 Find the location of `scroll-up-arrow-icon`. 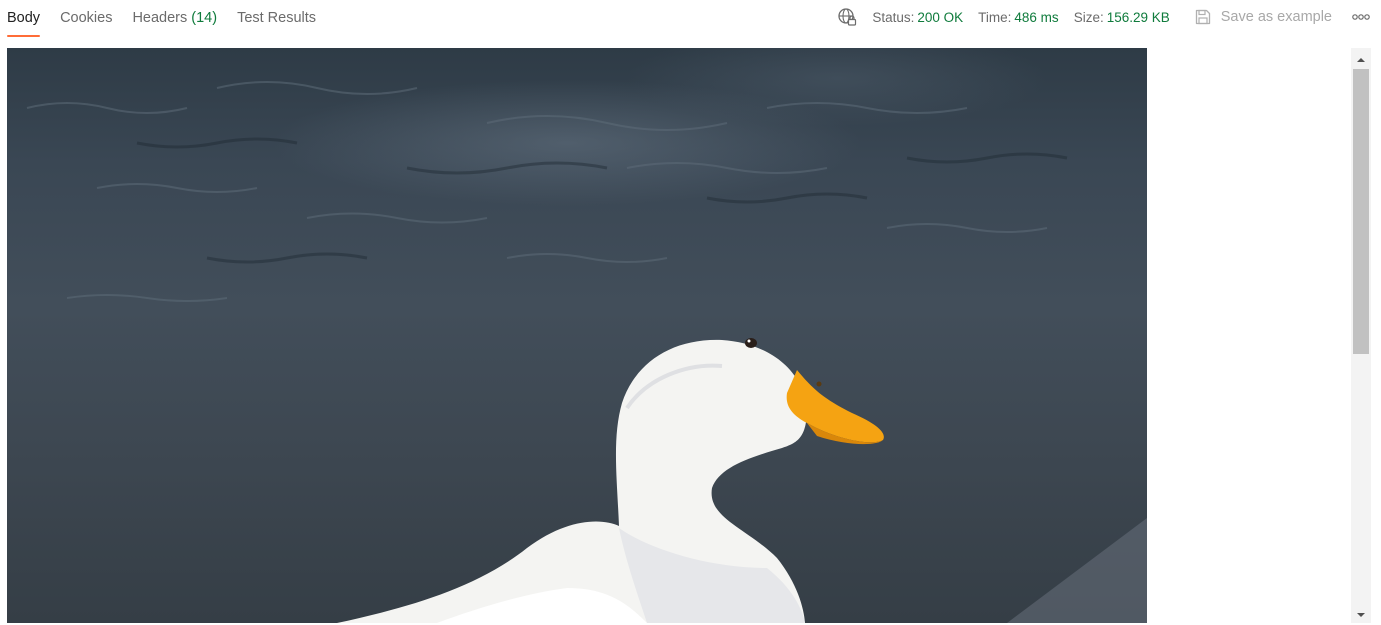

scroll-up-arrow-icon is located at coordinates (1361, 60).